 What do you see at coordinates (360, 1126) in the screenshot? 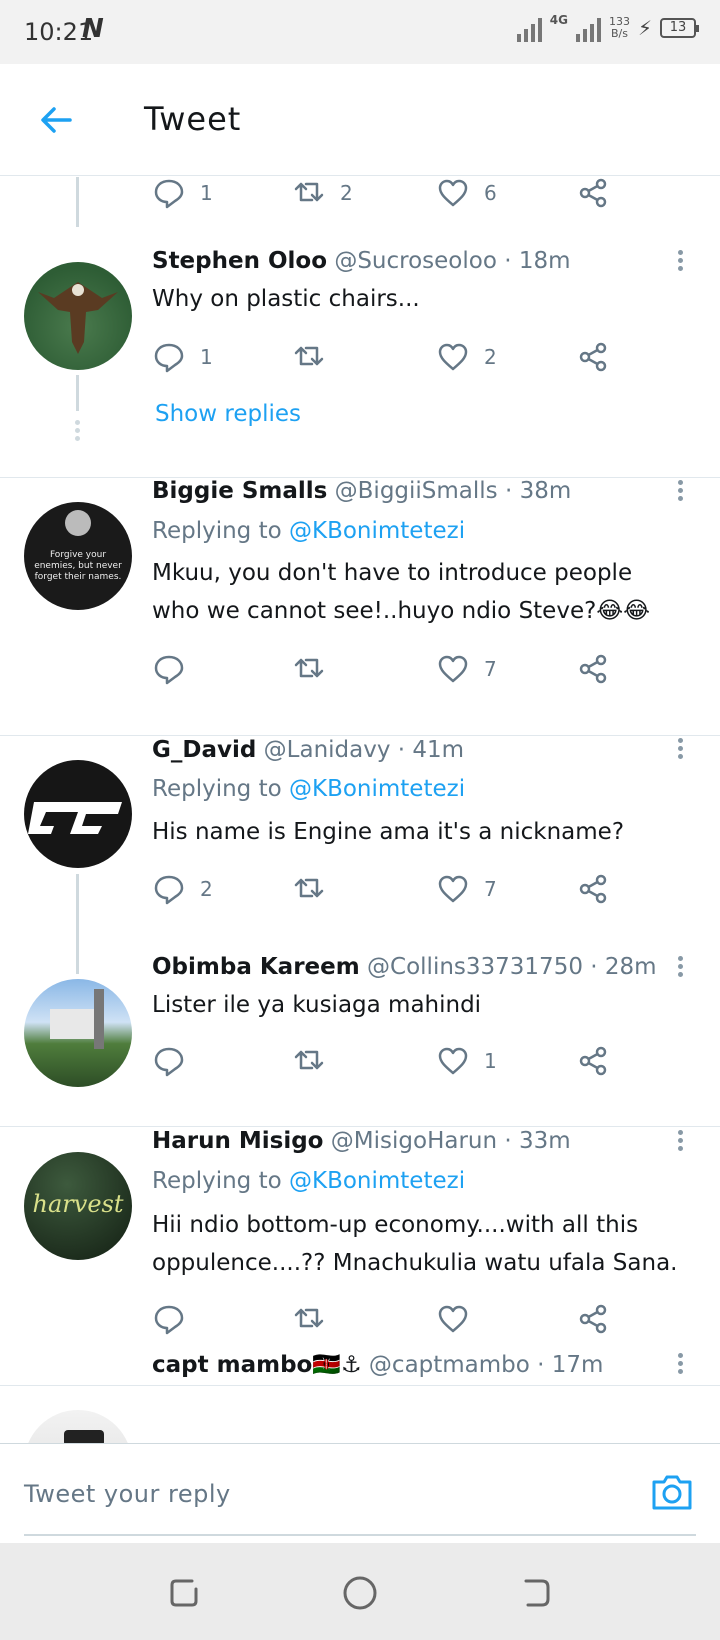
I see `divider` at bounding box center [360, 1126].